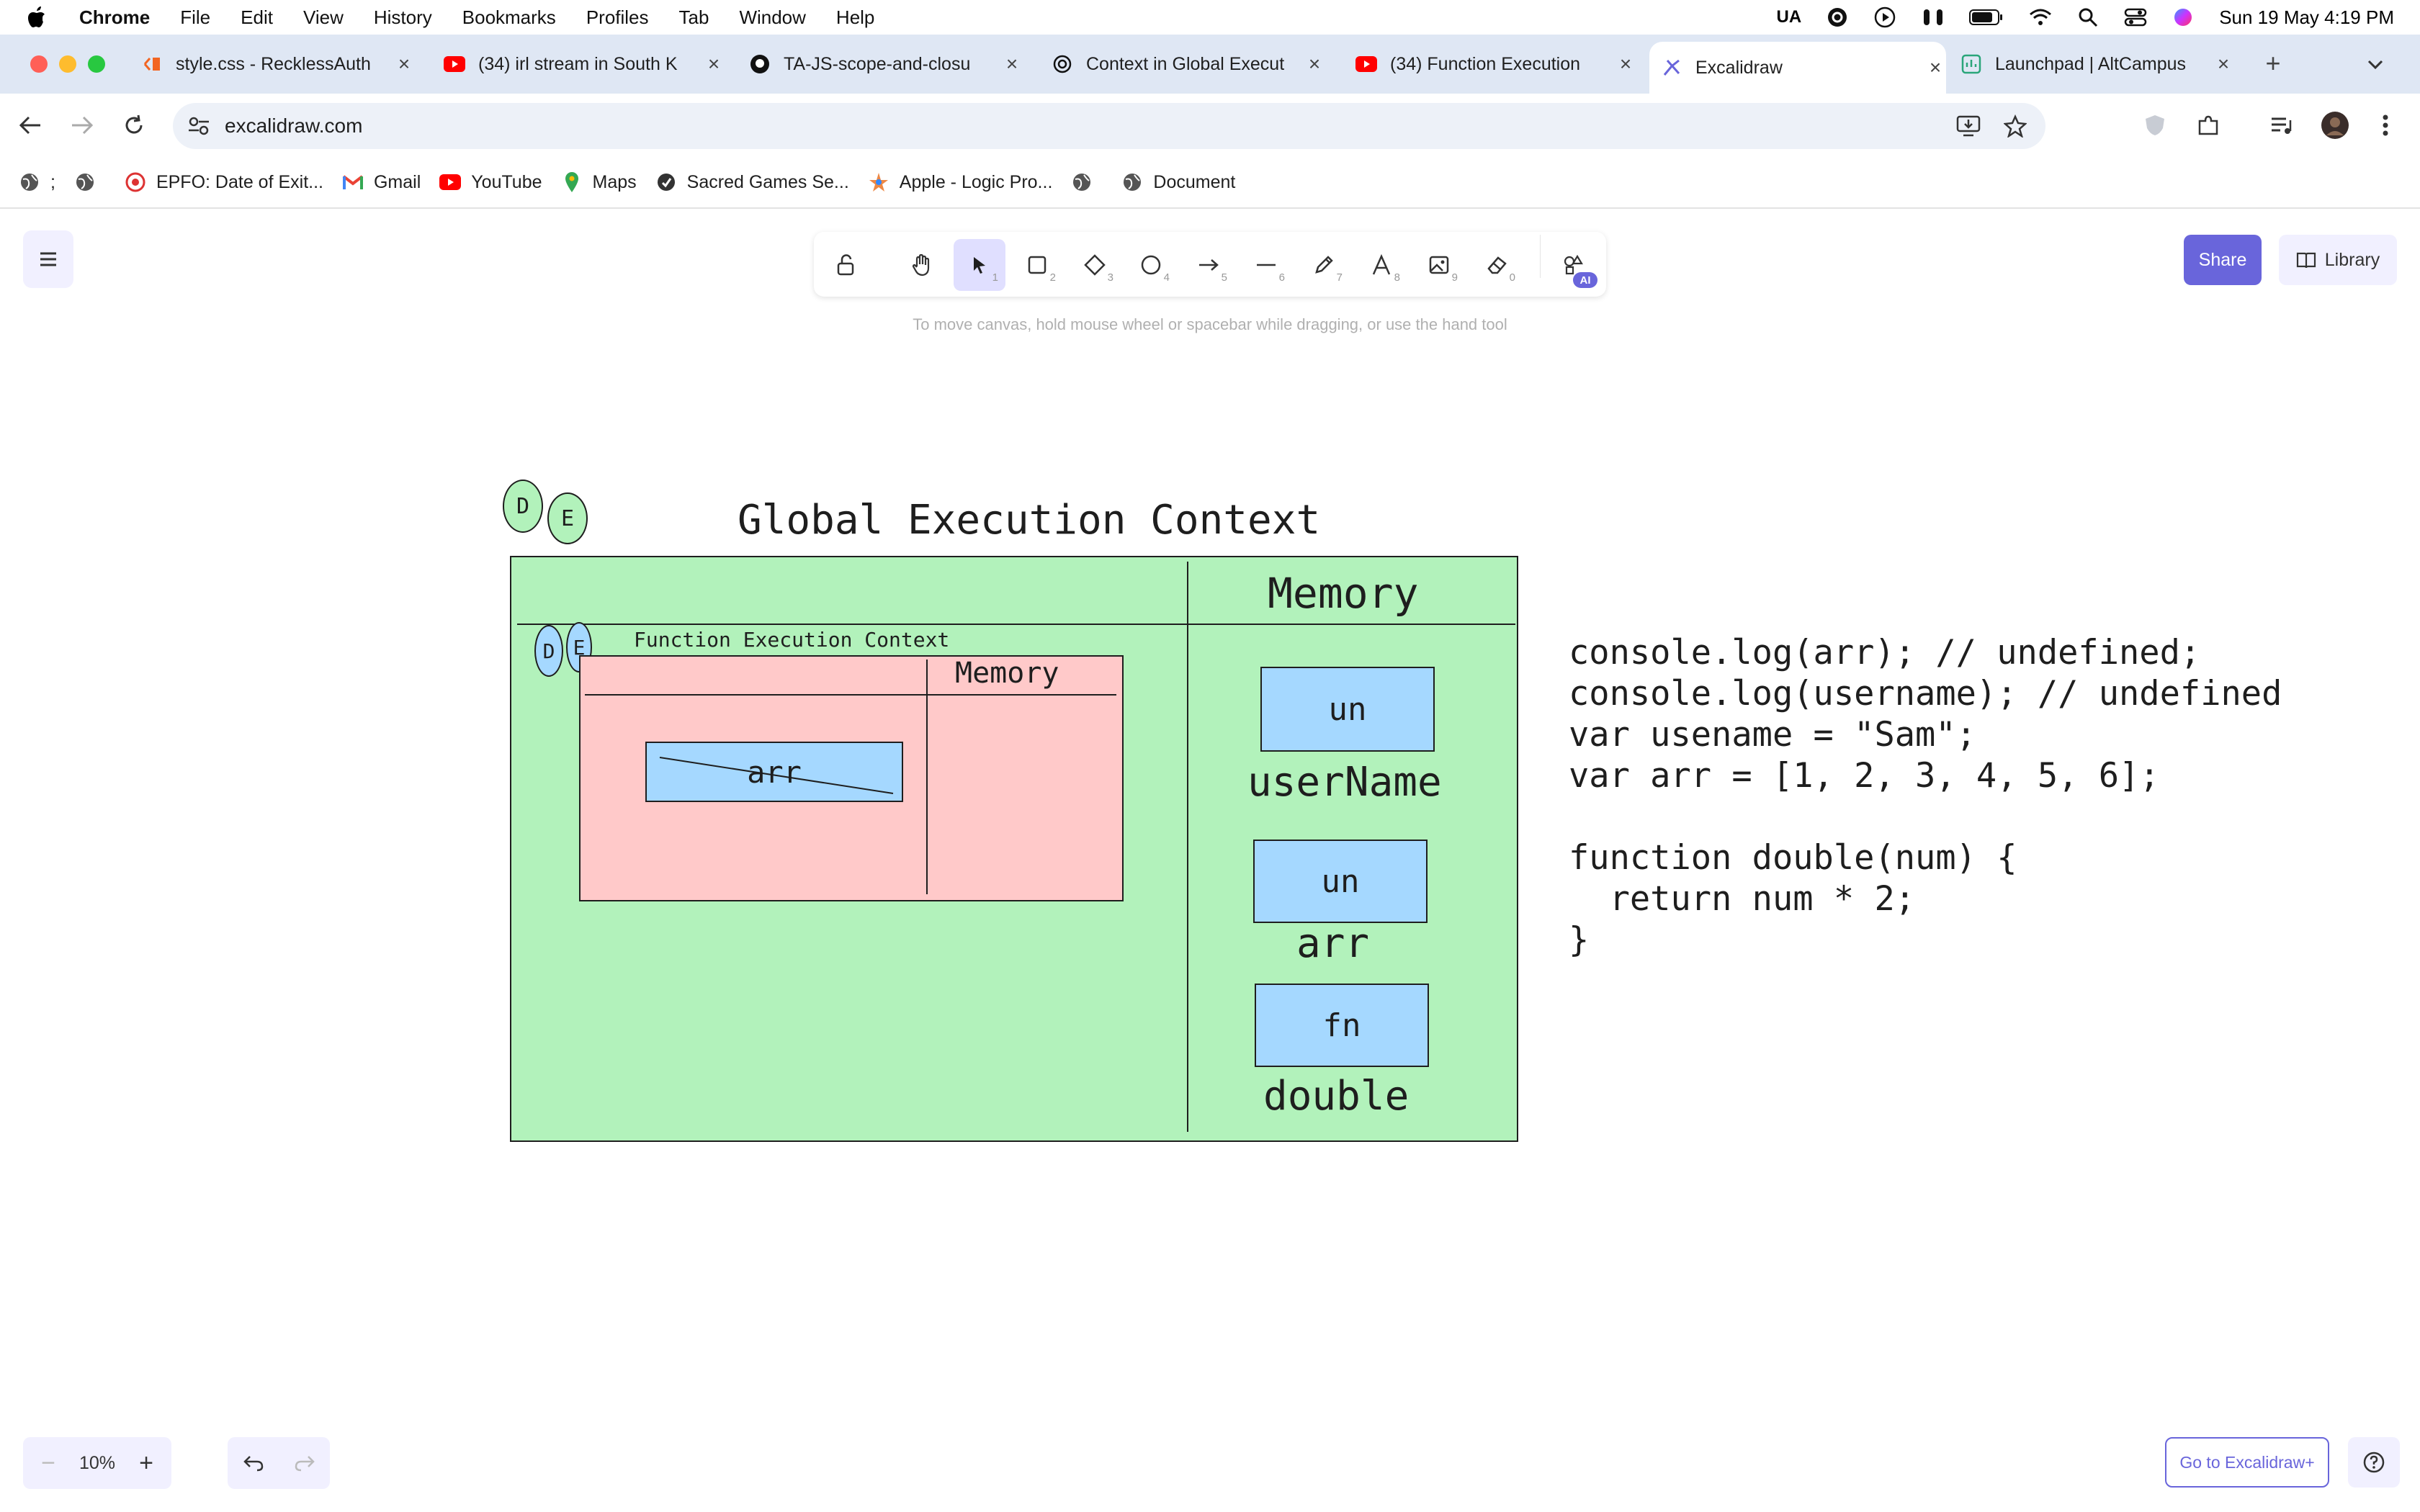 This screenshot has height=1512, width=2420. What do you see at coordinates (1798, 68) in the screenshot?
I see `tab-excalidraw: Excalidraw ×` at bounding box center [1798, 68].